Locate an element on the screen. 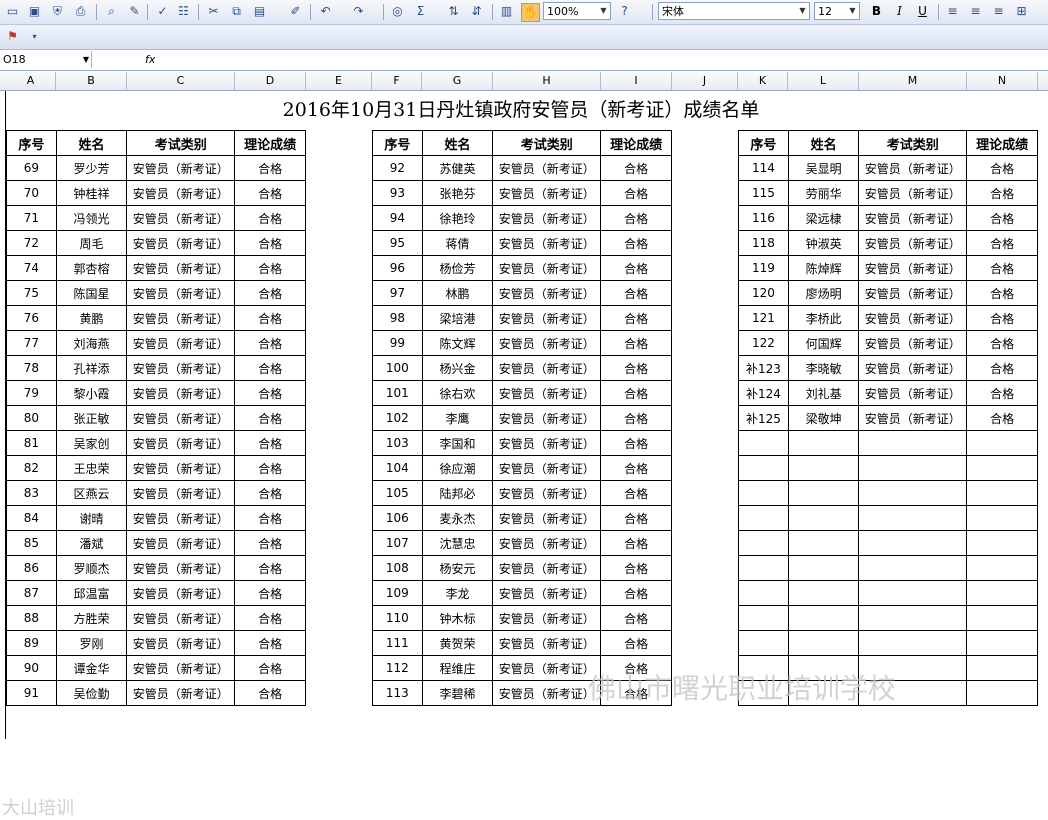  cell-seq: 72 is located at coordinates (31, 243).